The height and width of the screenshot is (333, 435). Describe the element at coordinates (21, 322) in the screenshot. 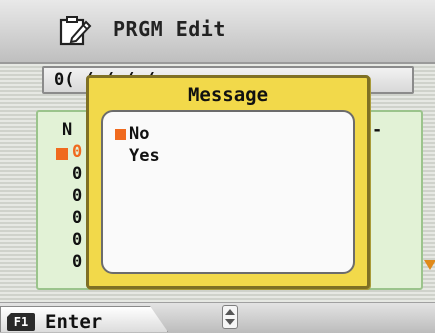

I see `f1-key-badge: F1` at that location.